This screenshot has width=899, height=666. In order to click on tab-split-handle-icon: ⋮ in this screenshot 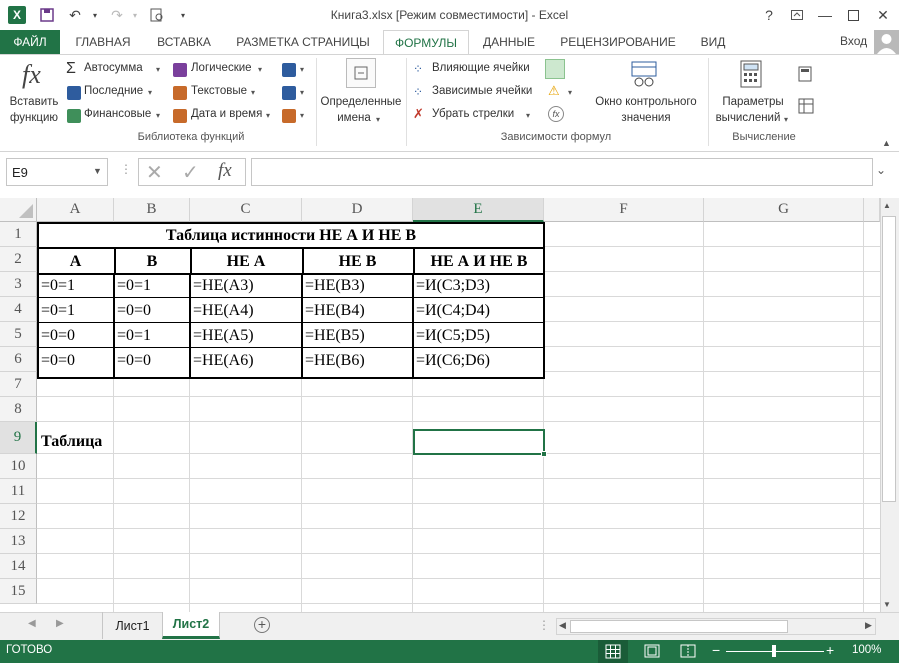, I will do `click(544, 625)`.